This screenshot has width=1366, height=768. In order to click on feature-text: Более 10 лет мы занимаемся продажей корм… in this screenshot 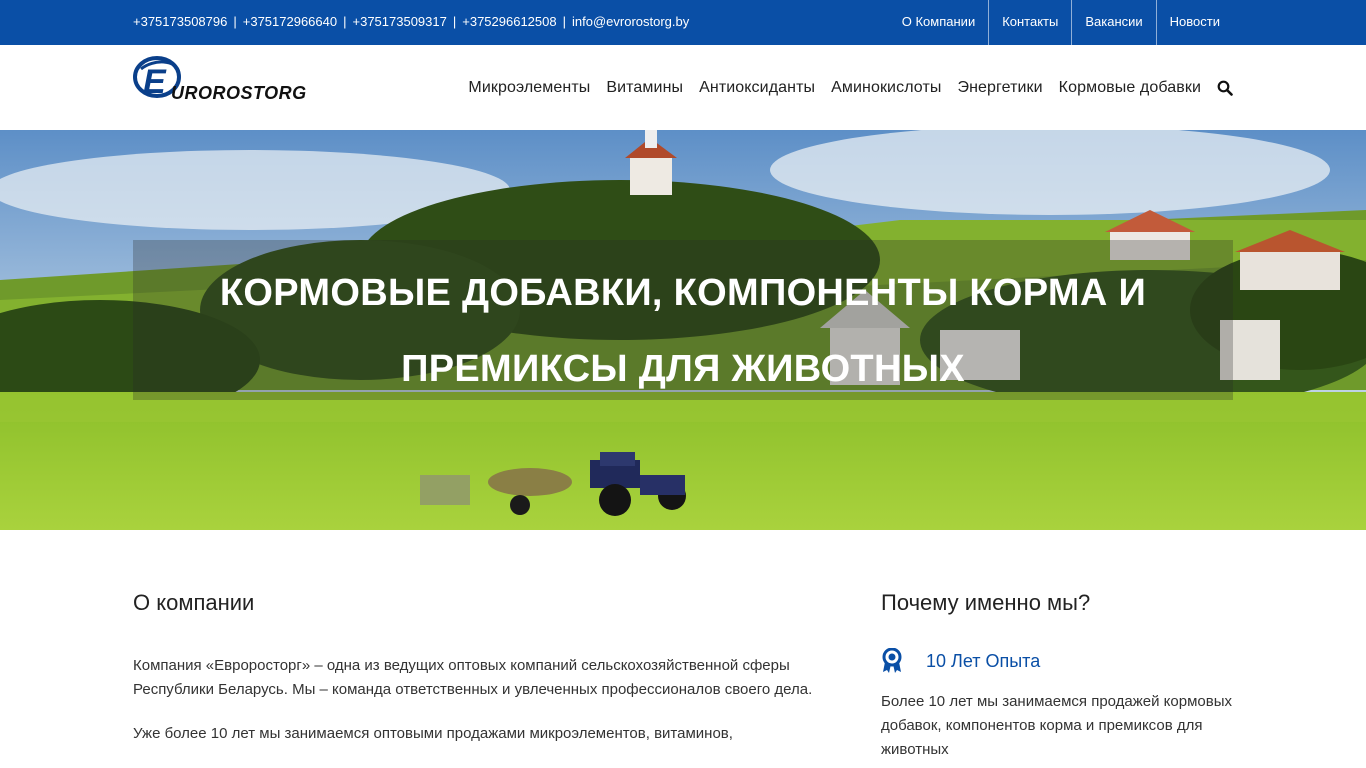, I will do `click(1057, 725)`.